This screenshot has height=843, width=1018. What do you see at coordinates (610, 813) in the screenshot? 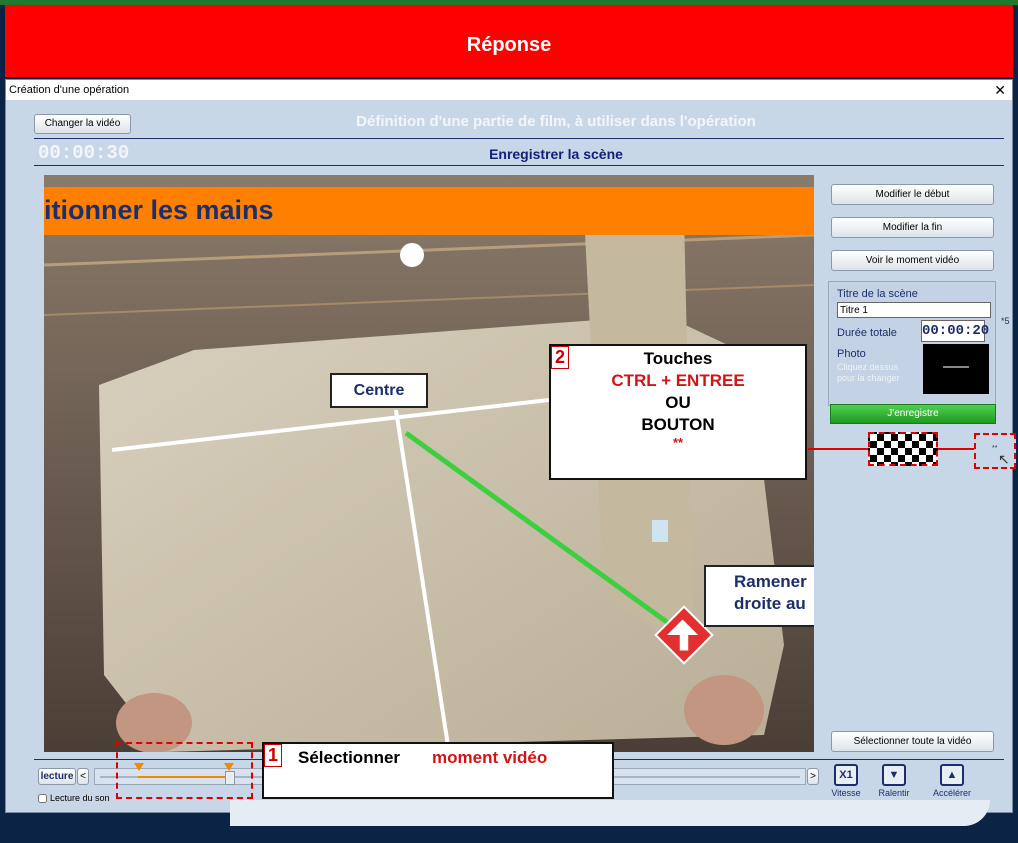
I see `bottom-decor` at bounding box center [610, 813].